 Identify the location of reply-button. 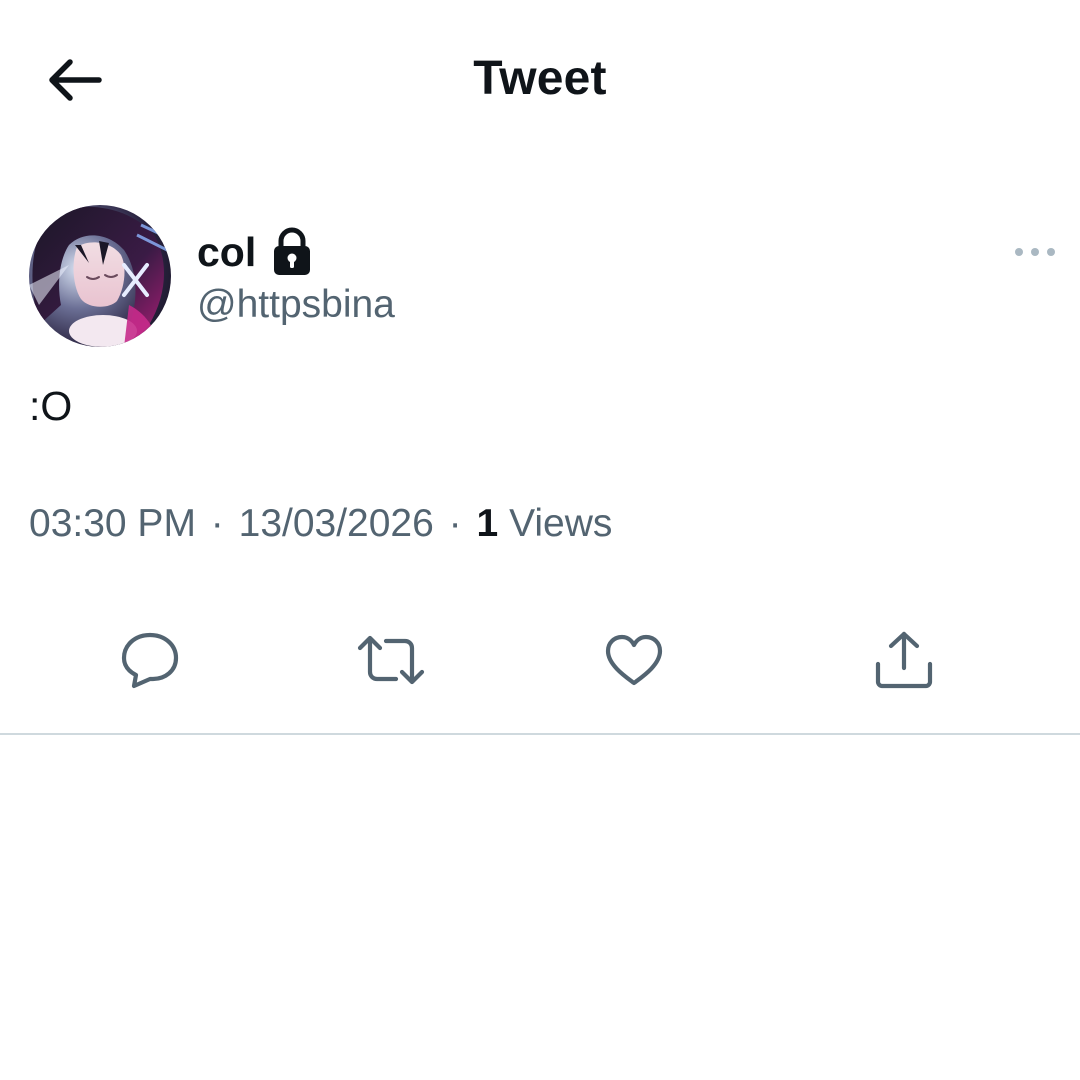
(150, 660).